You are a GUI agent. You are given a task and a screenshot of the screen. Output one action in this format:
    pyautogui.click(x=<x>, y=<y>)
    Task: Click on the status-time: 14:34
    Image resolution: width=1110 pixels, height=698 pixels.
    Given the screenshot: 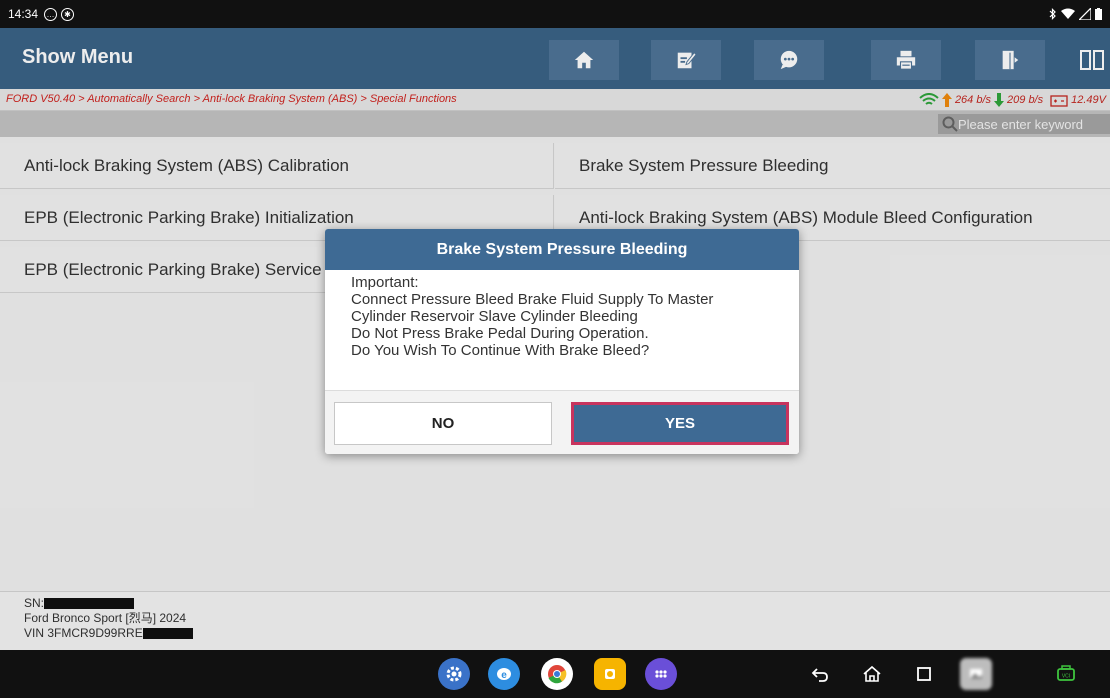 What is the action you would take?
    pyautogui.click(x=23, y=14)
    